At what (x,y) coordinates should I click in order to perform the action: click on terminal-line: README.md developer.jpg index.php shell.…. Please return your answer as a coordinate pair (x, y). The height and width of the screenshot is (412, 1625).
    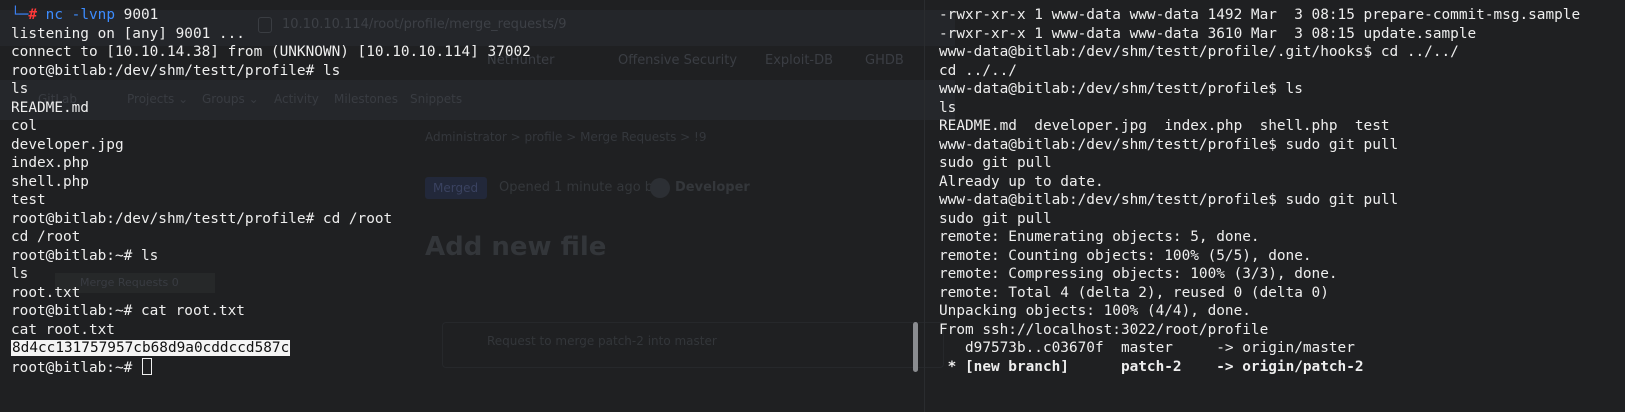
    Looking at the image, I should click on (1164, 126).